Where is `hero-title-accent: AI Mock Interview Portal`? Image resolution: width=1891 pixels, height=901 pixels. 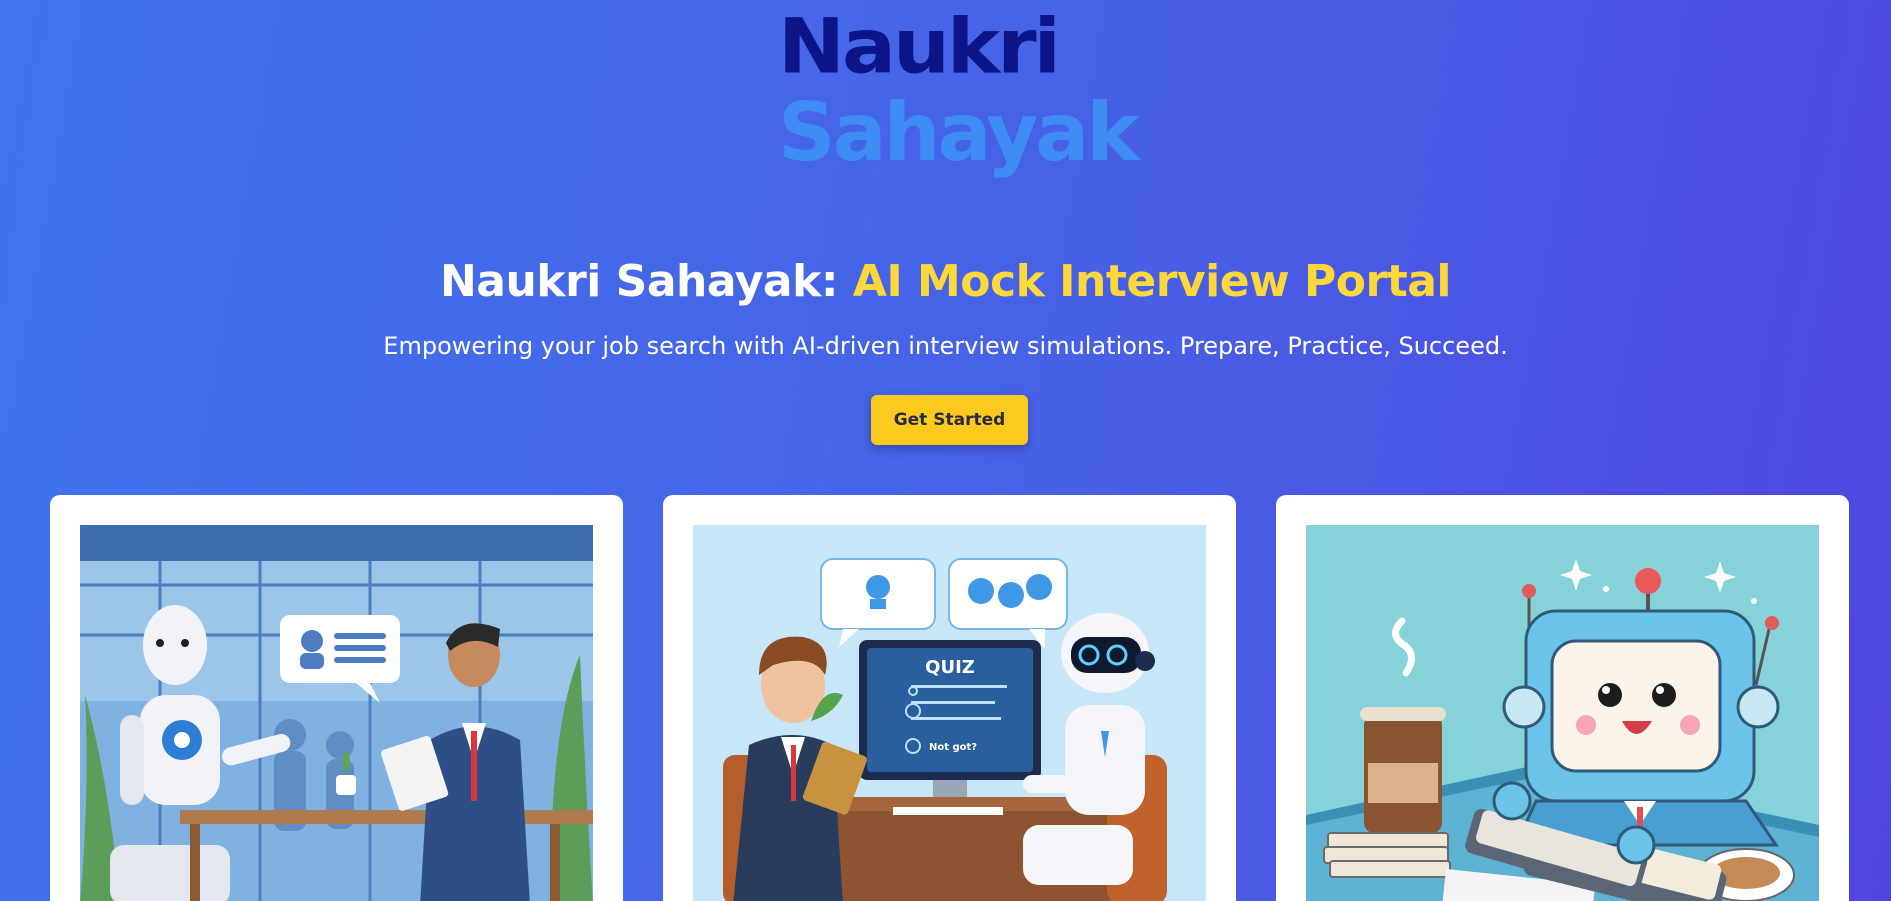
hero-title-accent: AI Mock Interview Portal is located at coordinates (1152, 281).